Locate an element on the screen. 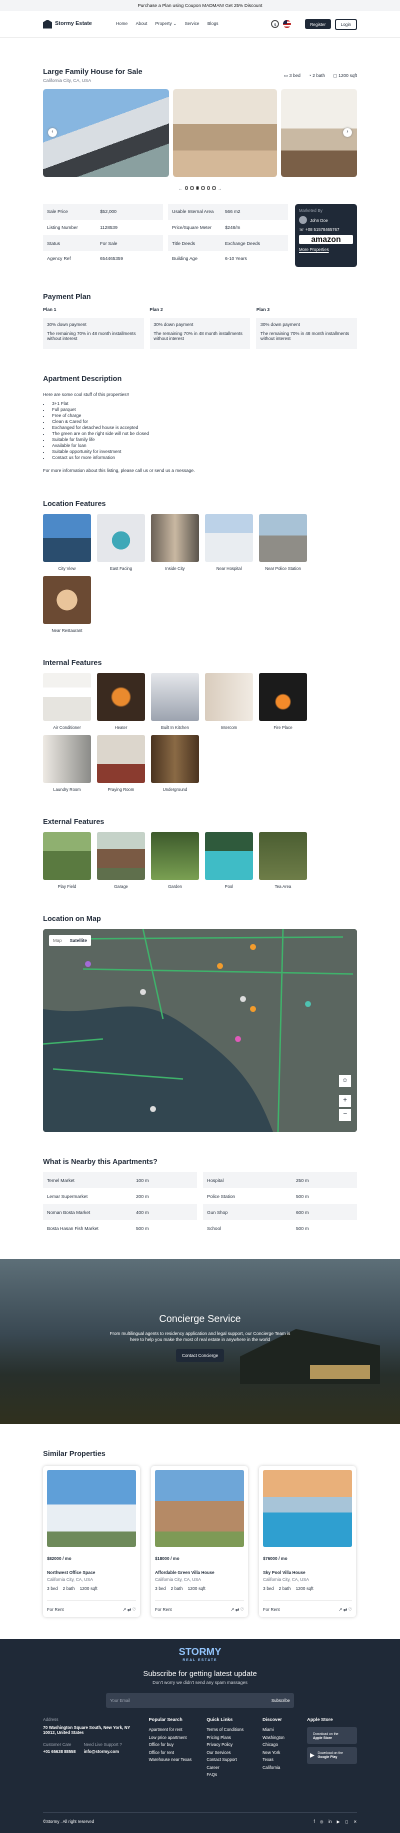 This screenshot has height=1833, width=400. footer-link: Apartment for rent is located at coordinates (173, 1729).